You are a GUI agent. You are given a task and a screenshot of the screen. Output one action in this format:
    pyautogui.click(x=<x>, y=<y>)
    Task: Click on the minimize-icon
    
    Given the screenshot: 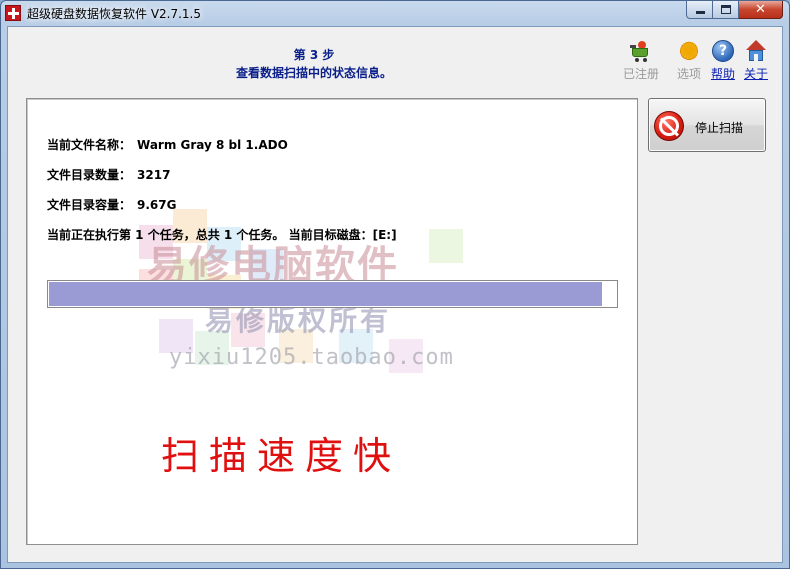 What is the action you would take?
    pyautogui.click(x=700, y=12)
    